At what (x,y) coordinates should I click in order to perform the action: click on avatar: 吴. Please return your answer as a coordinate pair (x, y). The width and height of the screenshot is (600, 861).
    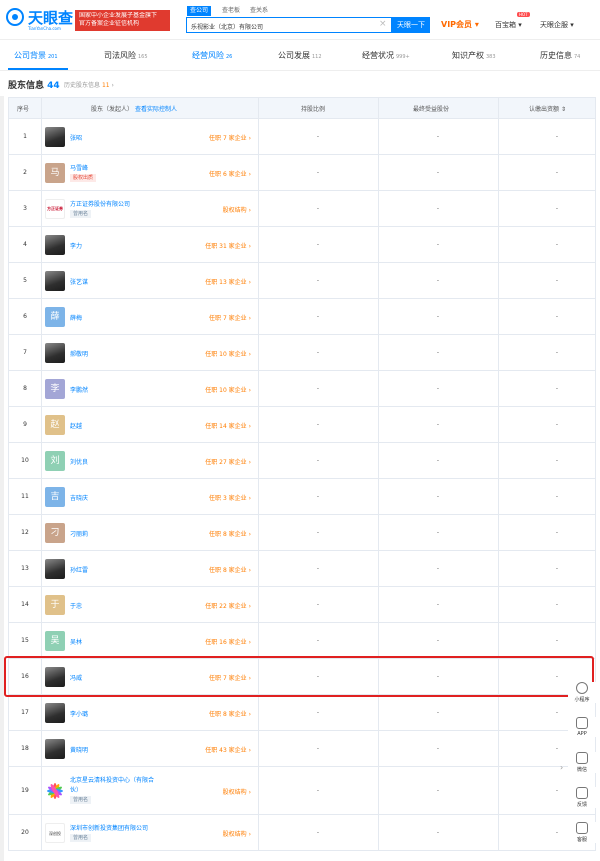
    Looking at the image, I should click on (55, 641).